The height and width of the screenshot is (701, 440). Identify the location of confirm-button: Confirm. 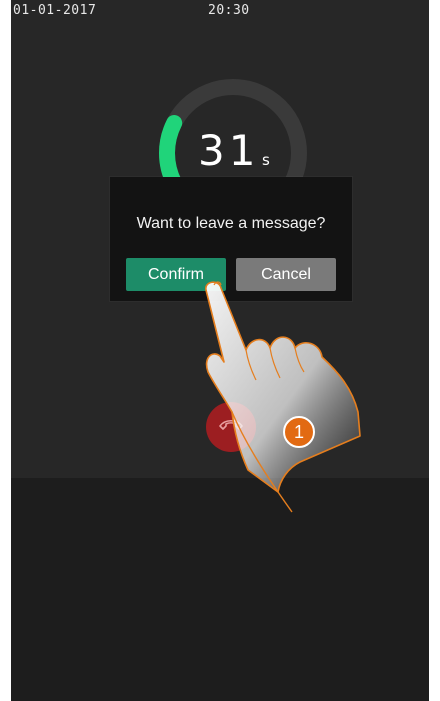
(176, 274).